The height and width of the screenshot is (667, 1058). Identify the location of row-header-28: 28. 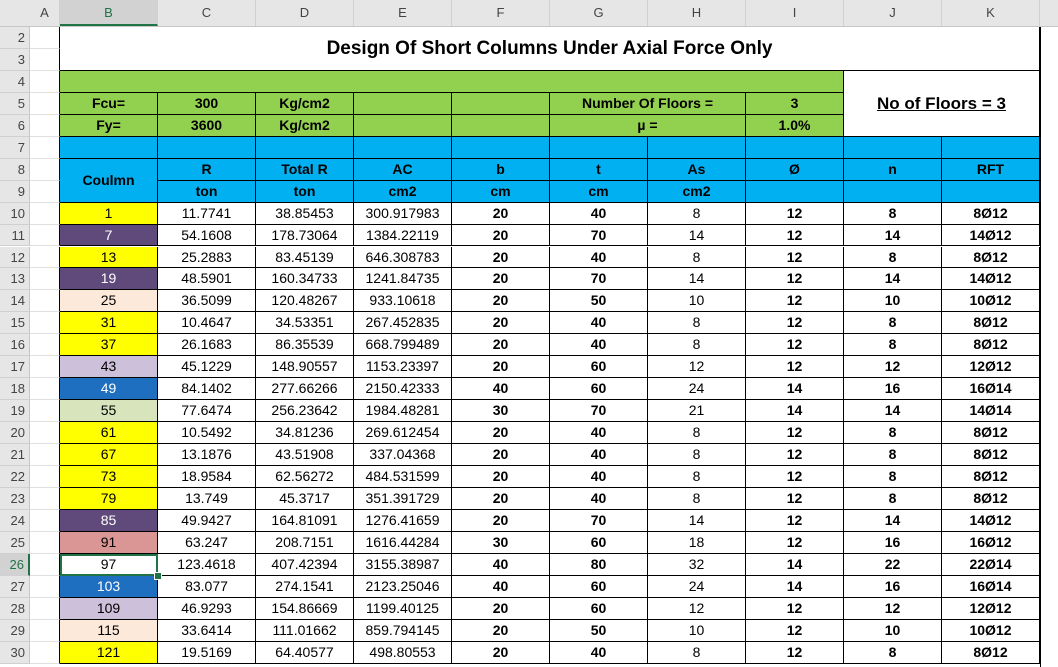
(15, 608).